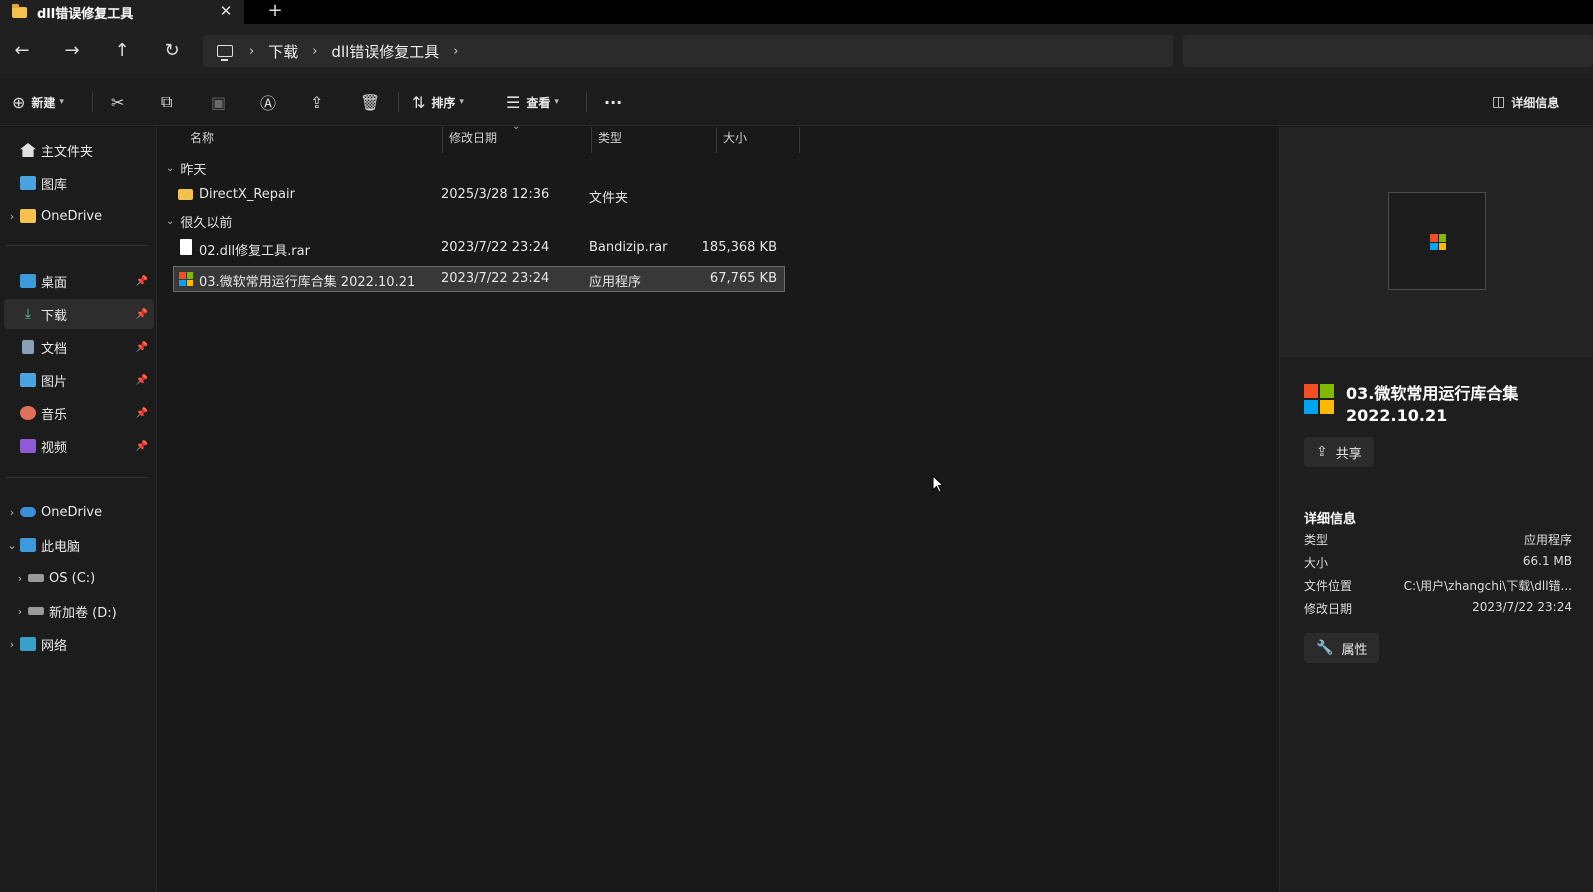 The image size is (1593, 892). I want to click on properties-button: 🔧 属性, so click(1342, 648).